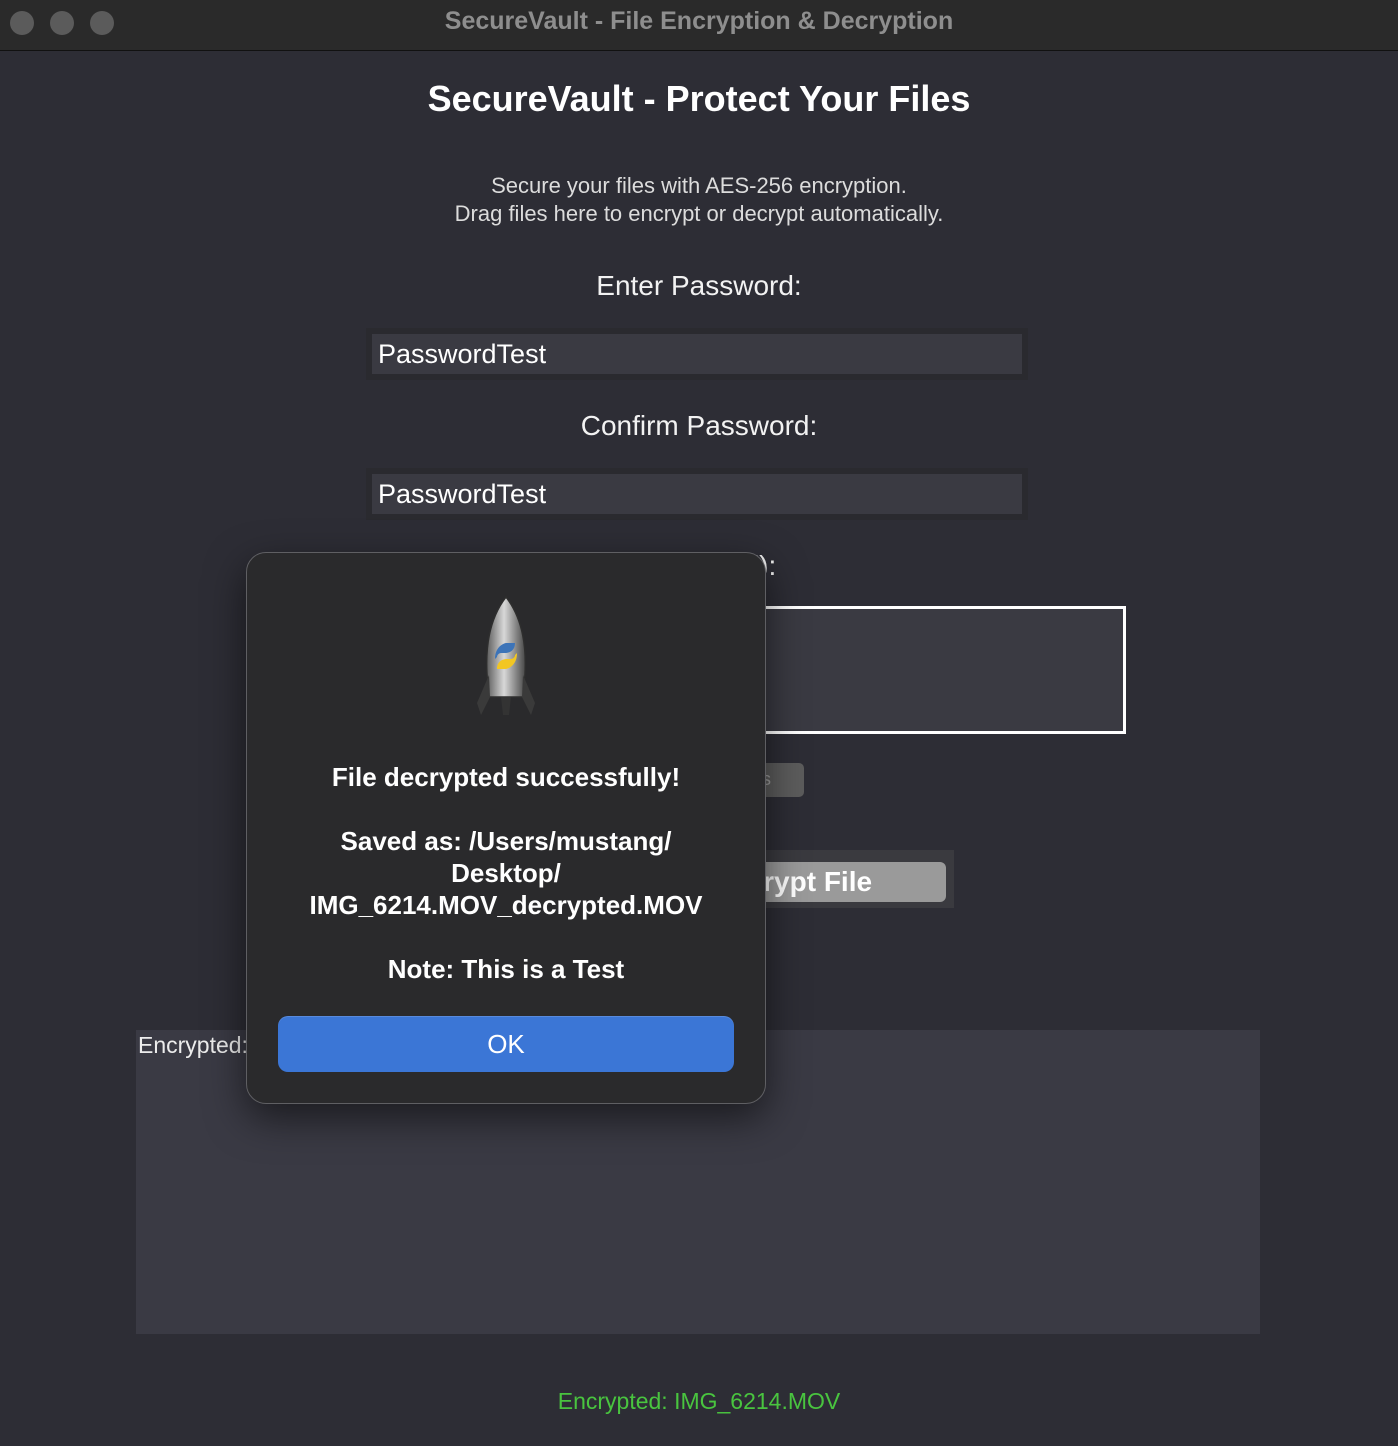  I want to click on saved-path-line-2: Desktop/, so click(506, 873).